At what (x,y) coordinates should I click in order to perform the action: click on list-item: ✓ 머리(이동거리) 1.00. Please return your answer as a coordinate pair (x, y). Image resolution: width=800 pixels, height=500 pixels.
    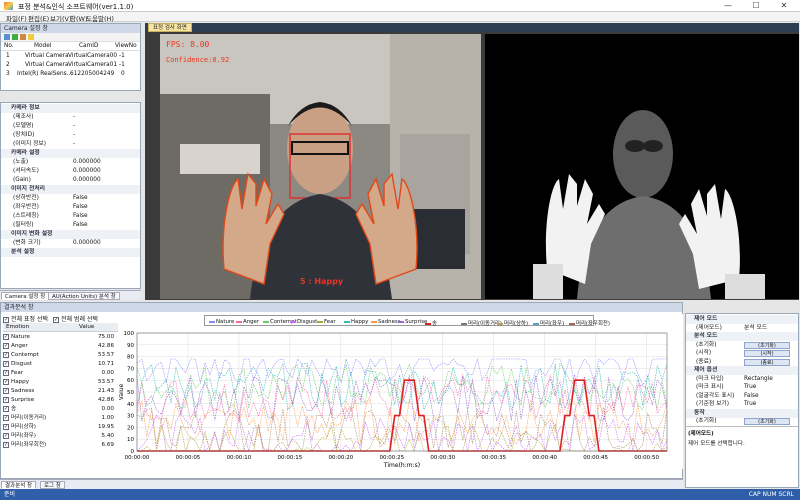
    Looking at the image, I should click on (60, 418).